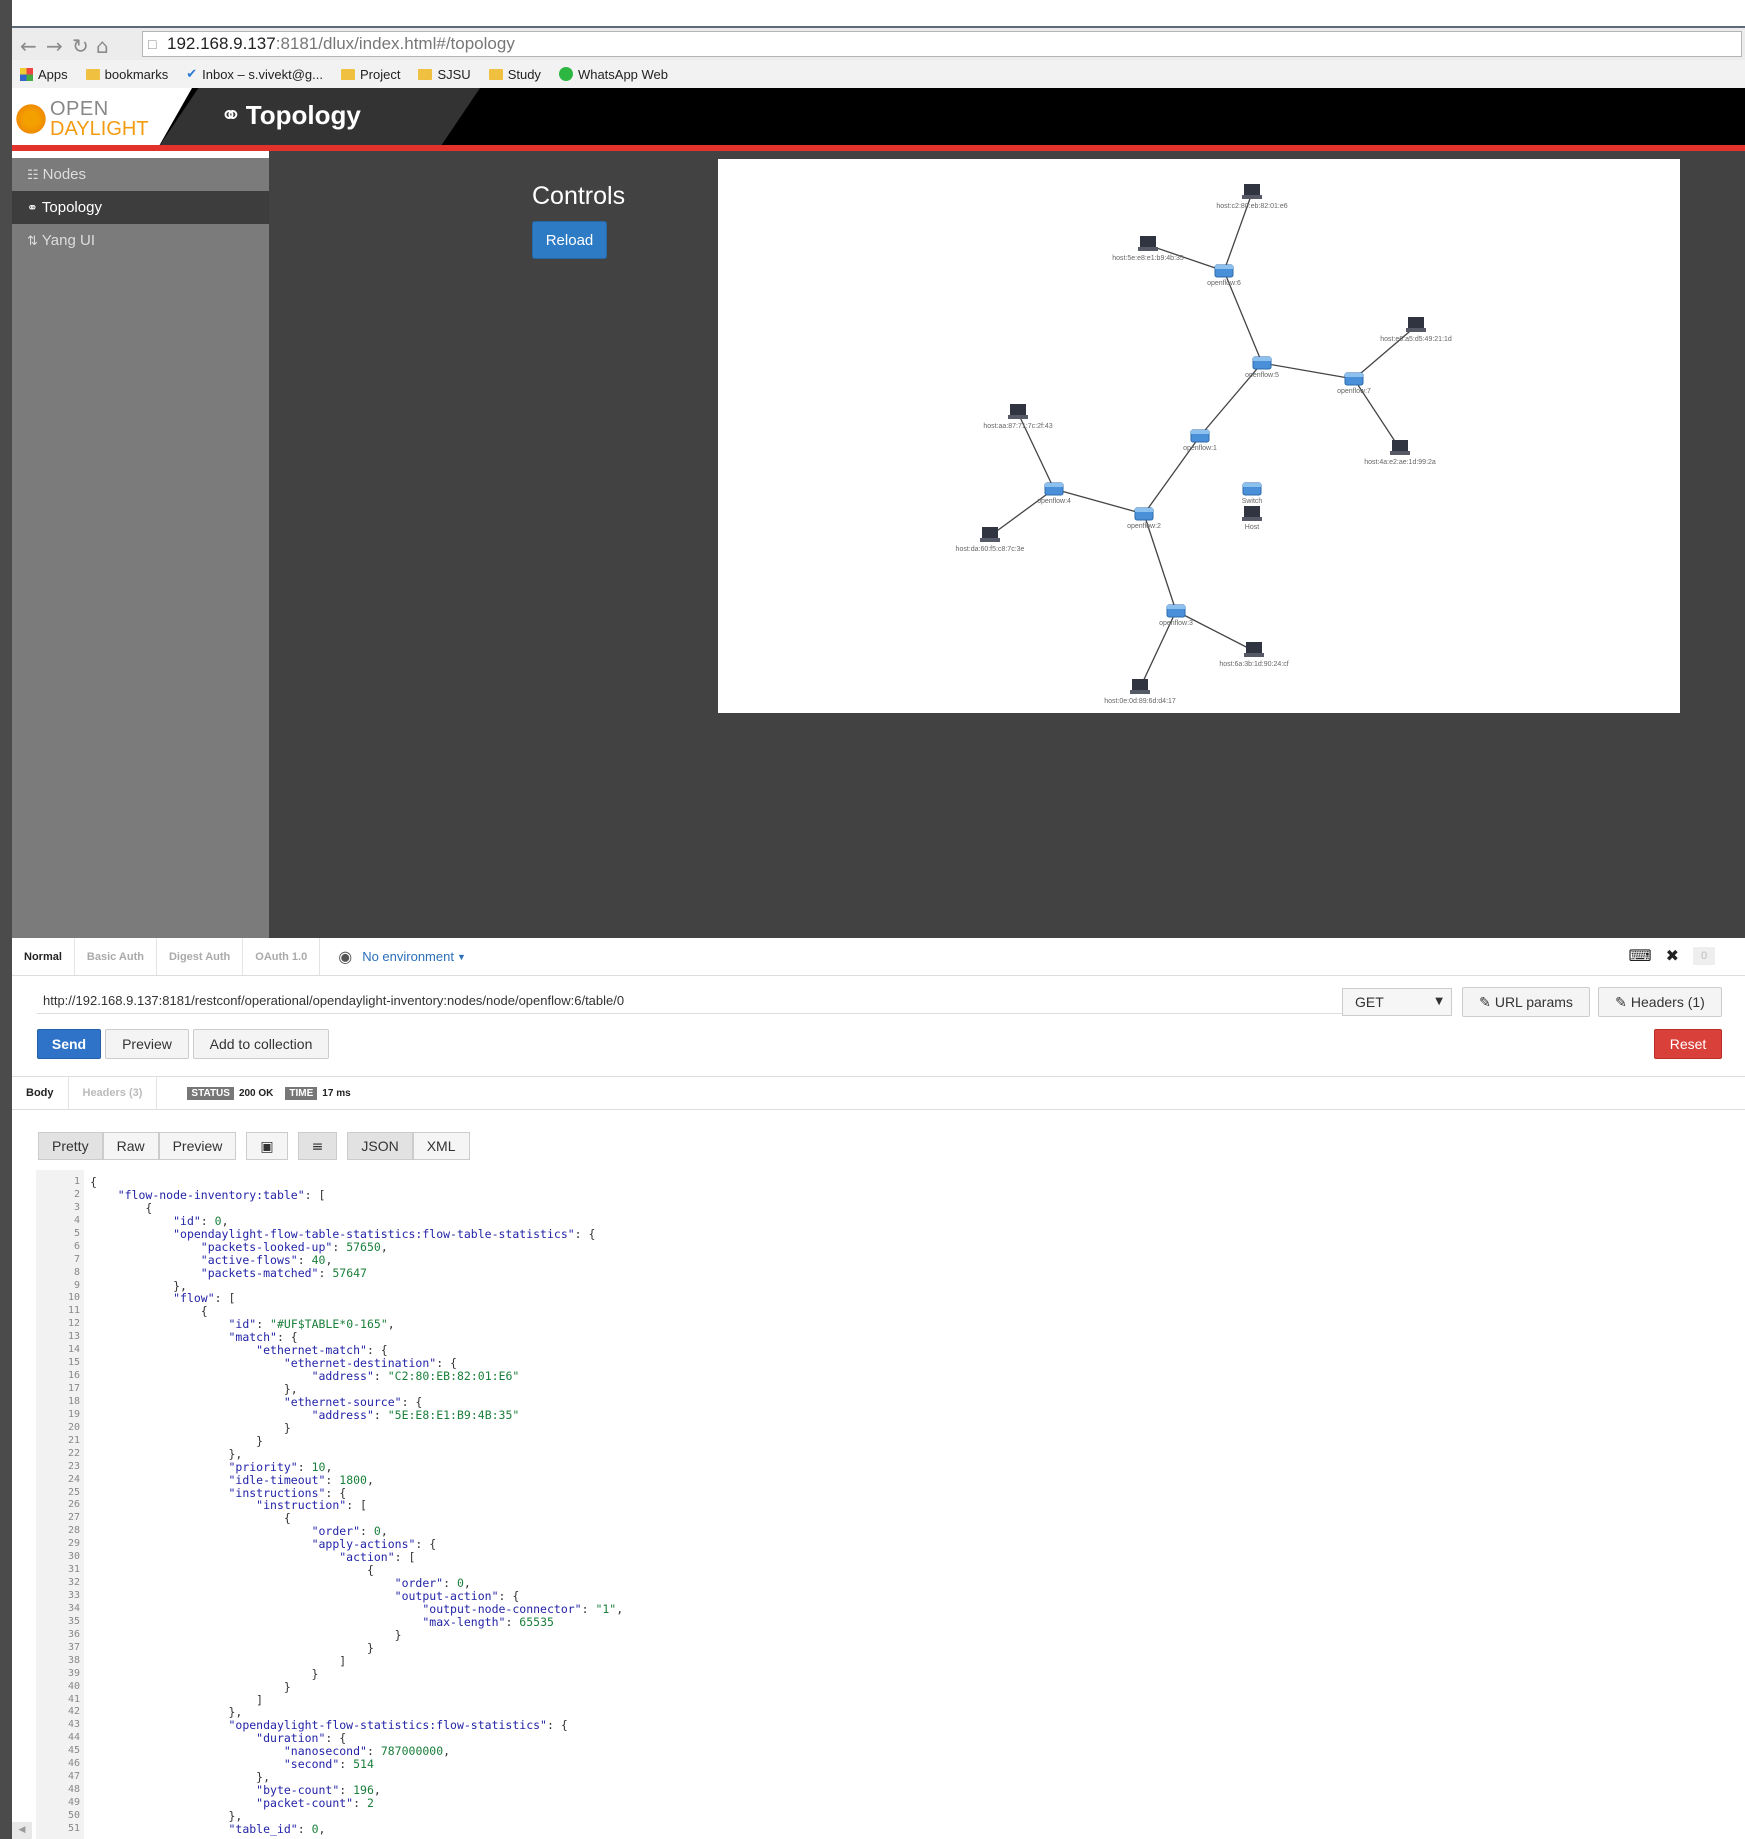 The height and width of the screenshot is (1839, 1745). Describe the element at coordinates (40, 1093) in the screenshot. I see `tab-body: Body` at that location.